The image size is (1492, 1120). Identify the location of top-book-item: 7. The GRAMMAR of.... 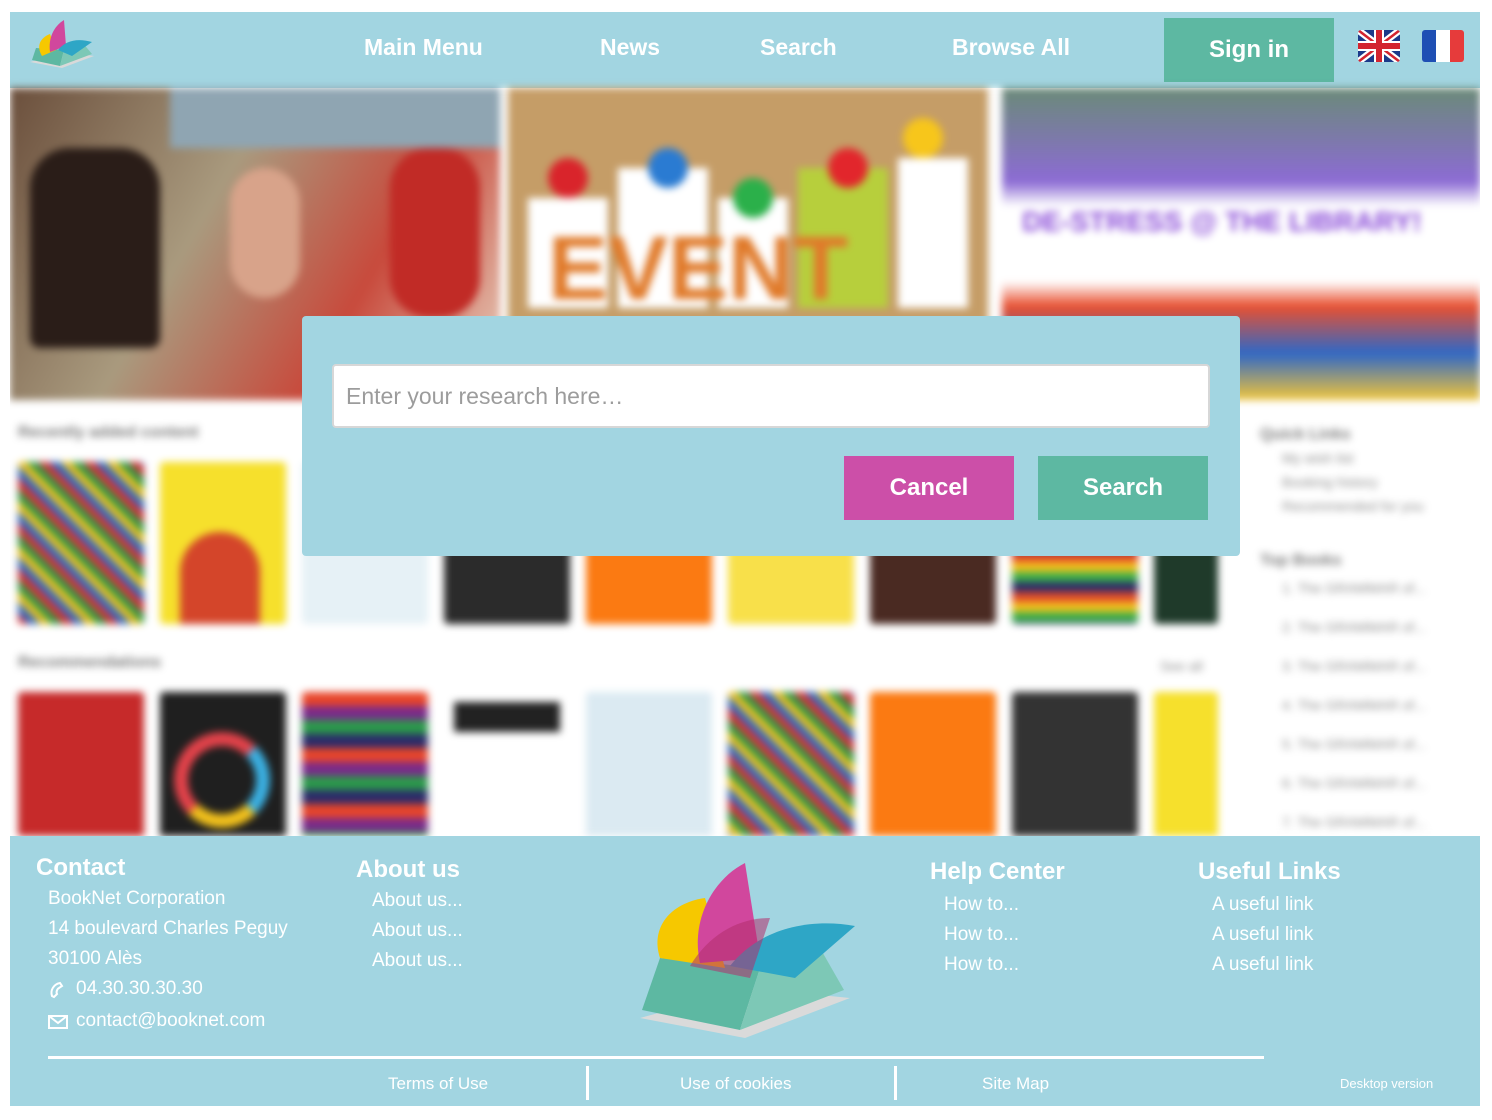
(1354, 822).